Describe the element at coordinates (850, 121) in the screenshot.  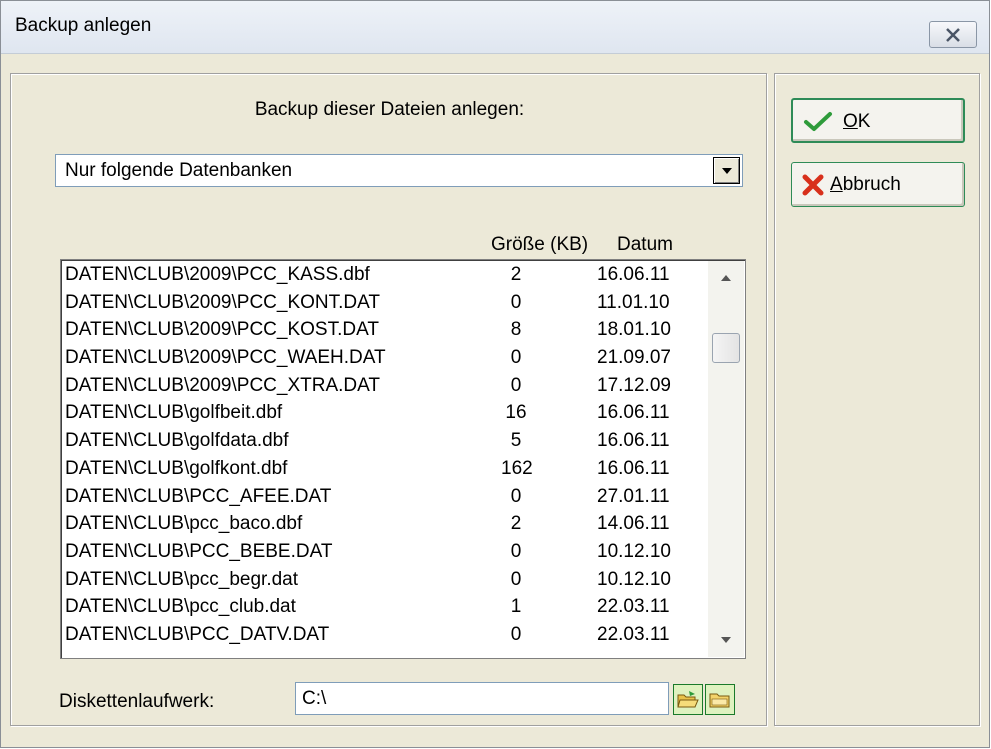
I see `ok-mnemonic: O` at that location.